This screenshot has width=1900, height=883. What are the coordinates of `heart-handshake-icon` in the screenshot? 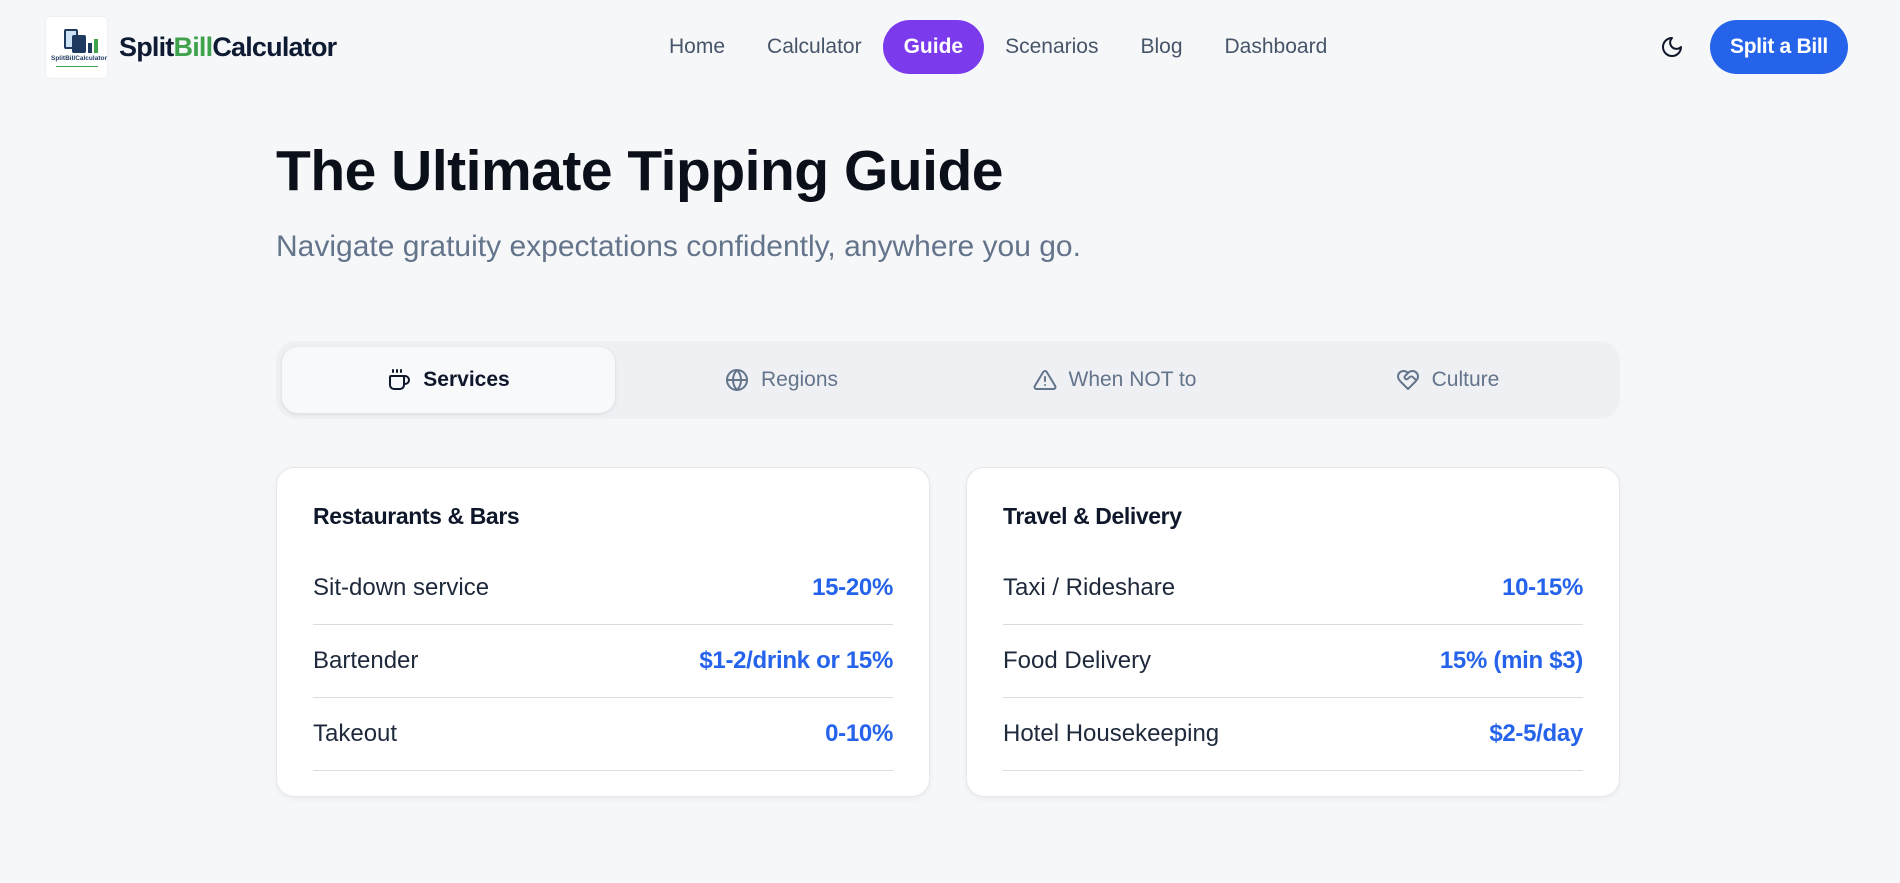 It's located at (1407, 380).